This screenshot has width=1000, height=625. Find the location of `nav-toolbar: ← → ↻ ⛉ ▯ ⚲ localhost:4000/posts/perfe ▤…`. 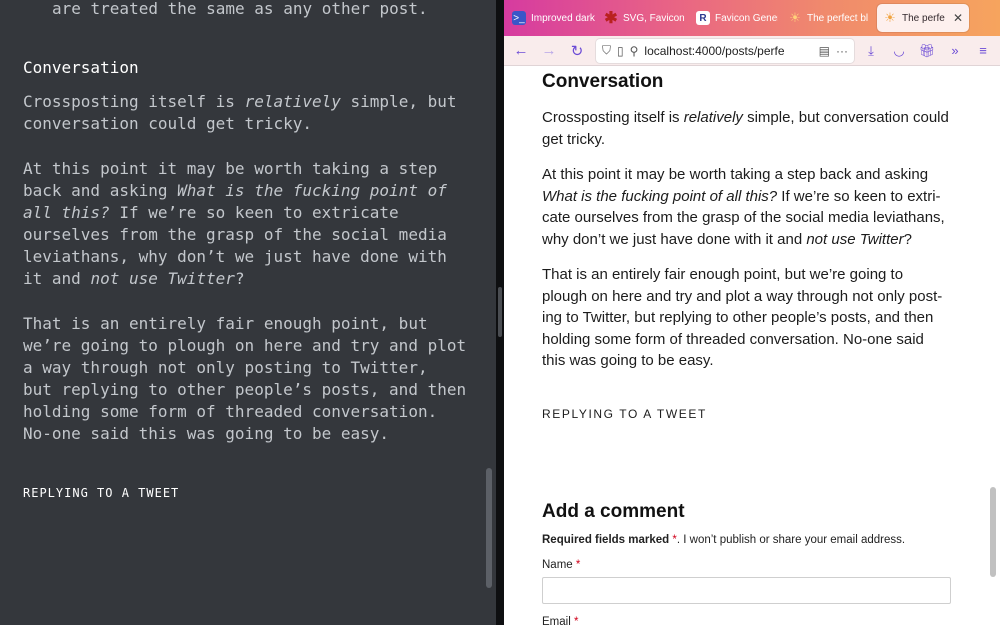

nav-toolbar: ← → ↻ ⛉ ▯ ⚲ localhost:4000/posts/perfe ▤… is located at coordinates (752, 51).